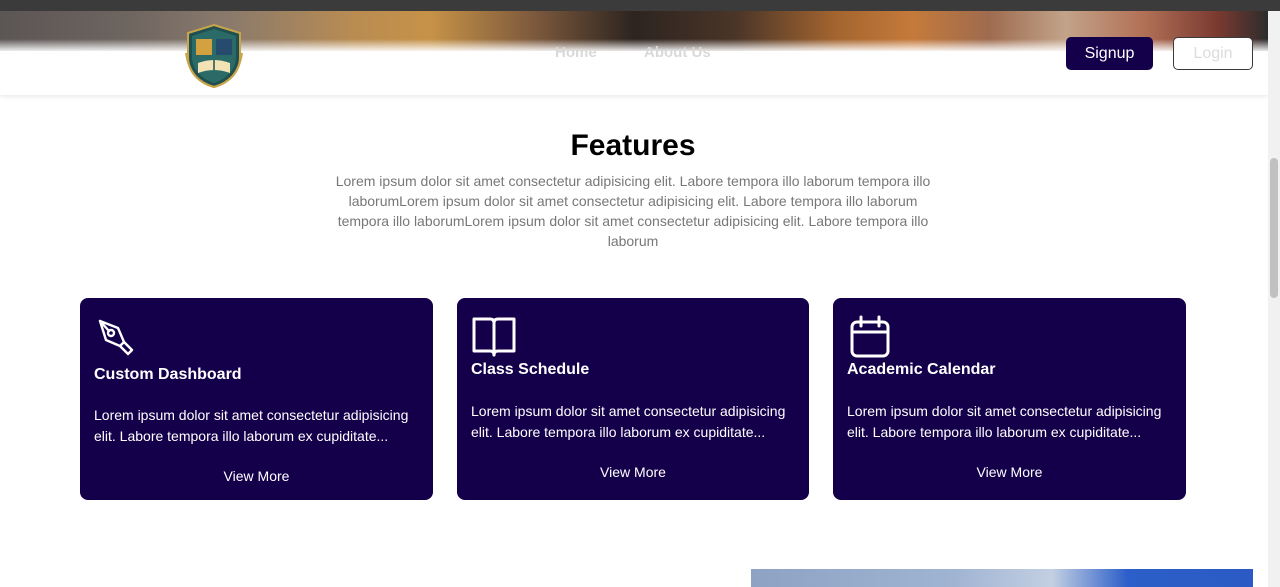  What do you see at coordinates (1213, 53) in the screenshot?
I see `login-button: Login` at bounding box center [1213, 53].